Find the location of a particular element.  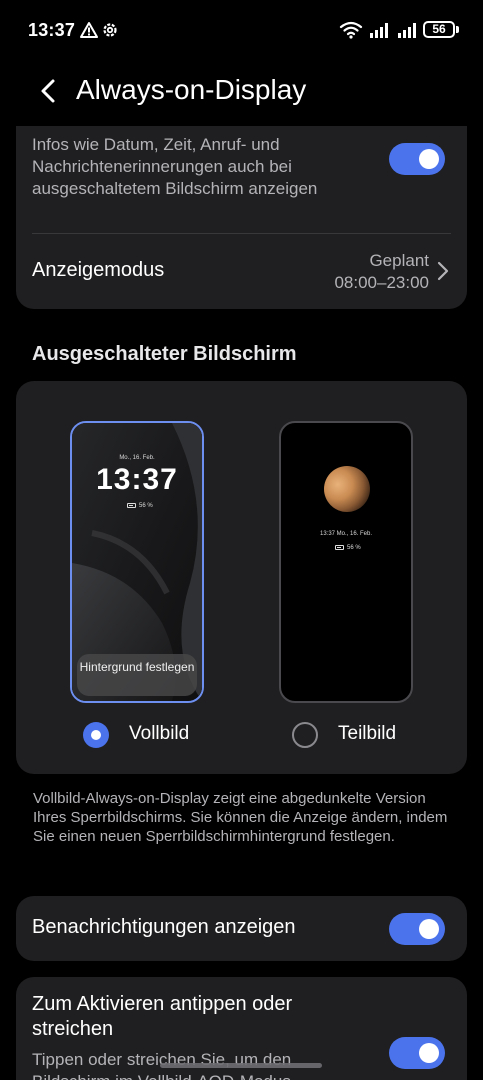

chevron-right-icon is located at coordinates (443, 271).